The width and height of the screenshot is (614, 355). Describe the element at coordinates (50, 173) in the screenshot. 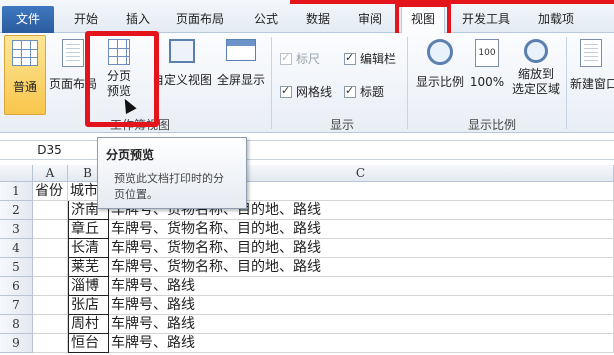

I see `column-header-a: A` at that location.